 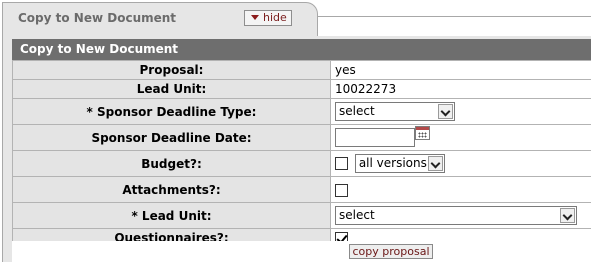 I want to click on section-header: Copy to New Document, so click(x=301, y=49).